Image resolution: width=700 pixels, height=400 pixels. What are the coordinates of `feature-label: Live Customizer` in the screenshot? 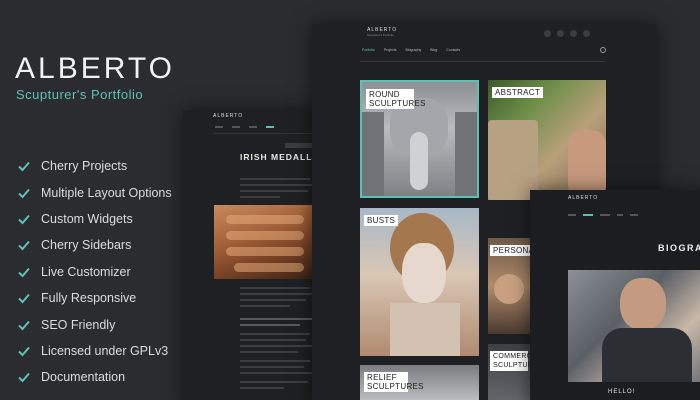 It's located at (86, 271).